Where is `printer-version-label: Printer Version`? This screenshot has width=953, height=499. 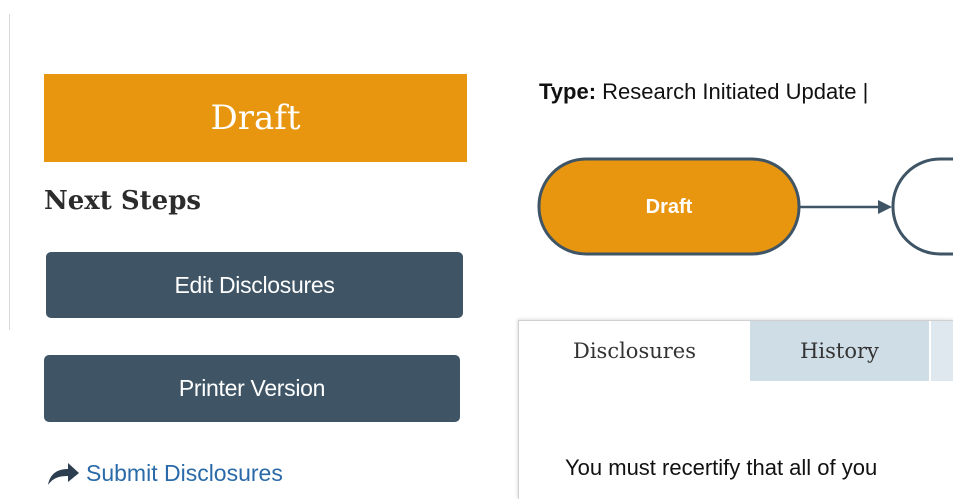
printer-version-label: Printer Version is located at coordinates (252, 388).